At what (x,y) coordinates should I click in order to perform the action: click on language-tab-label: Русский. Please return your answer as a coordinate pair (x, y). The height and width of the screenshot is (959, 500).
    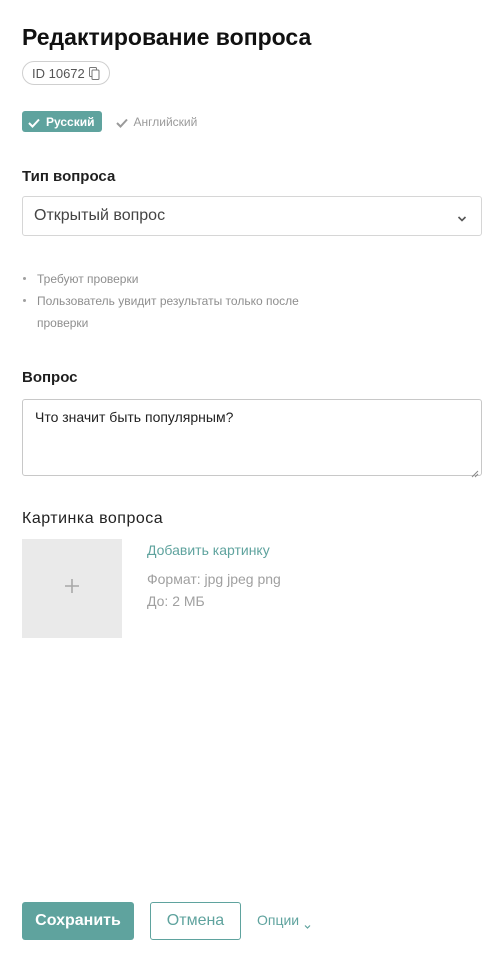
    Looking at the image, I should click on (70, 121).